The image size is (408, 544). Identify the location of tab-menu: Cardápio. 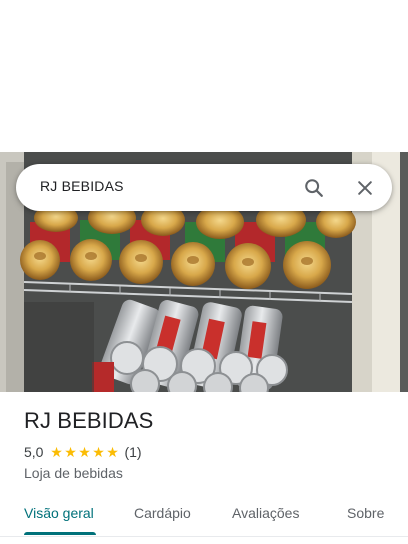
(162, 513).